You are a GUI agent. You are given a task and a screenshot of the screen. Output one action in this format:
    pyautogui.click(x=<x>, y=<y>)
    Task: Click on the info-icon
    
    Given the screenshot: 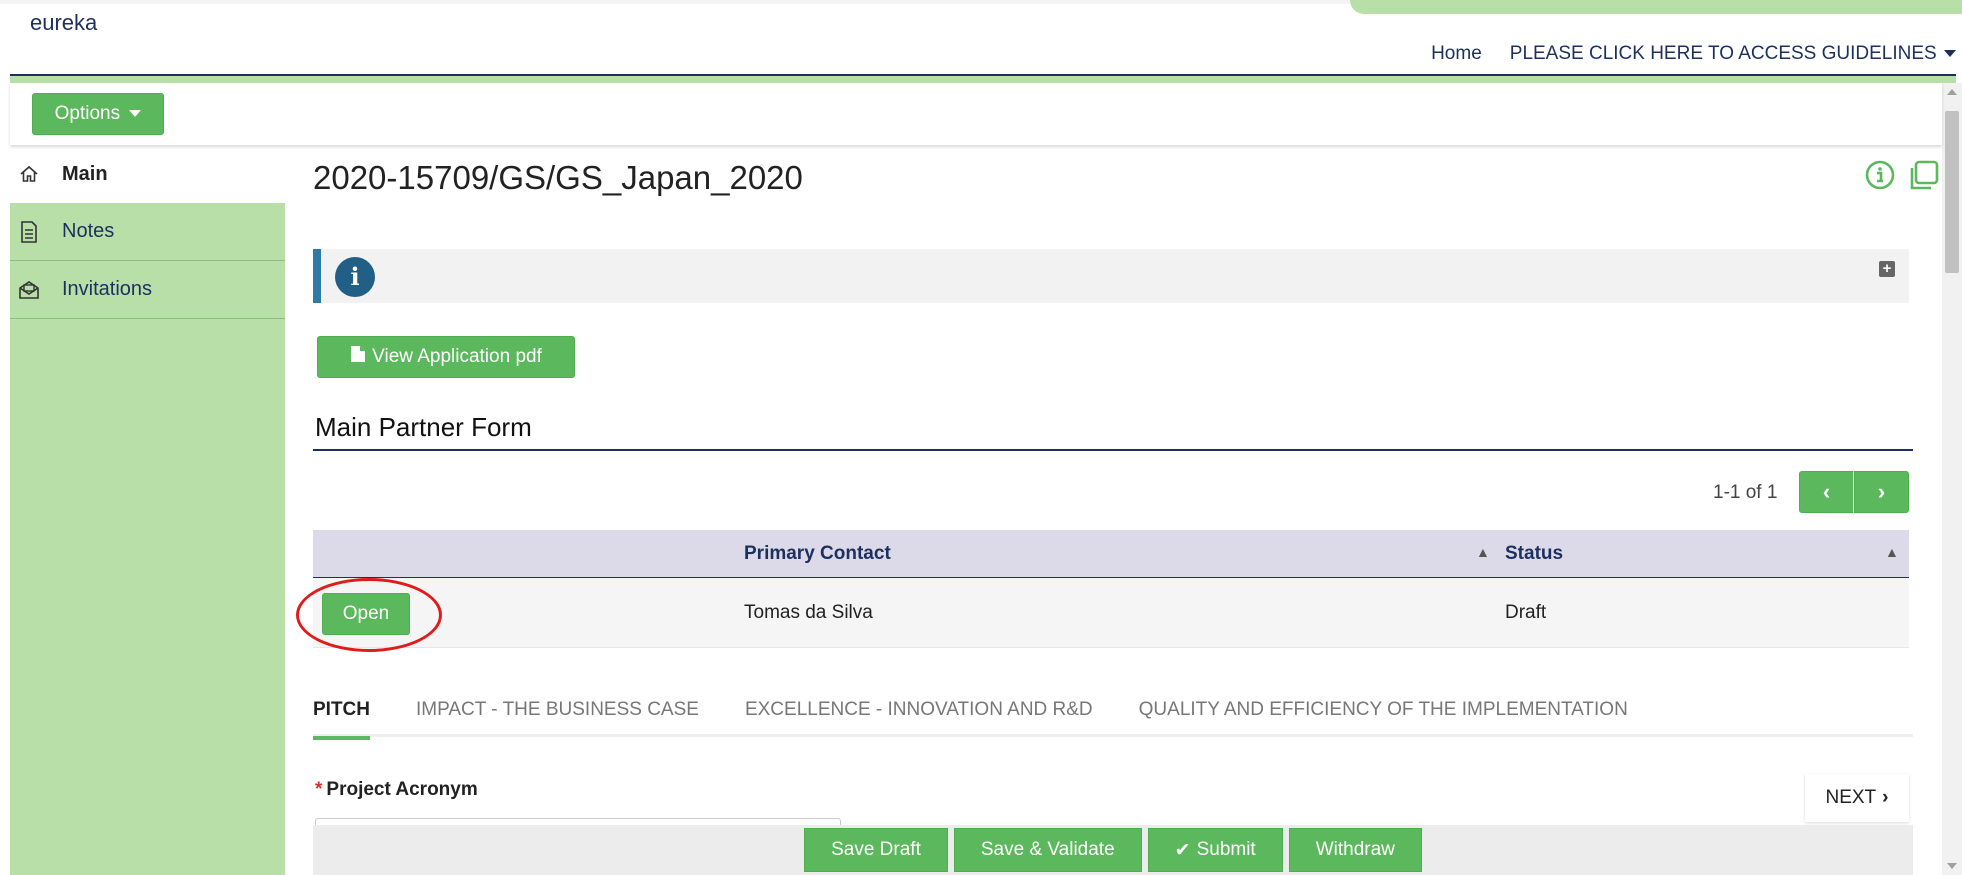 What is the action you would take?
    pyautogui.click(x=1880, y=178)
    